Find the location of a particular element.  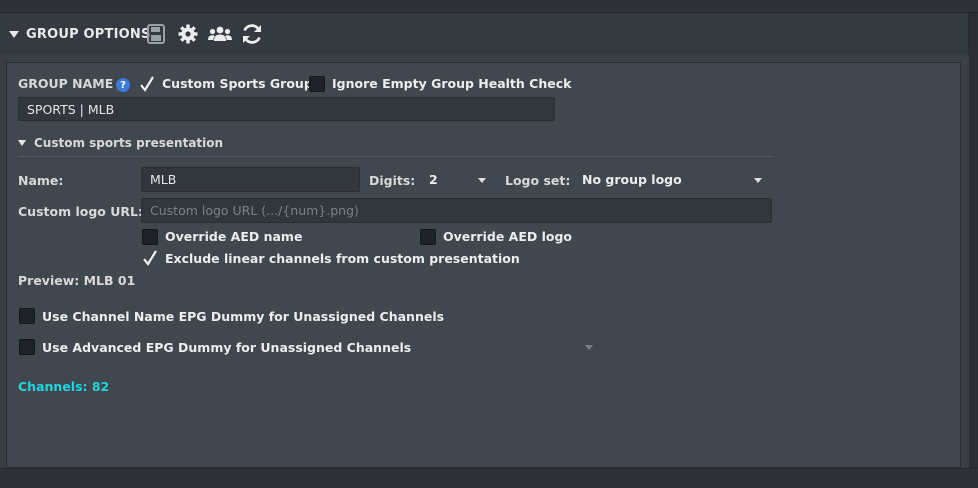

digits-label: Digits: is located at coordinates (392, 180).